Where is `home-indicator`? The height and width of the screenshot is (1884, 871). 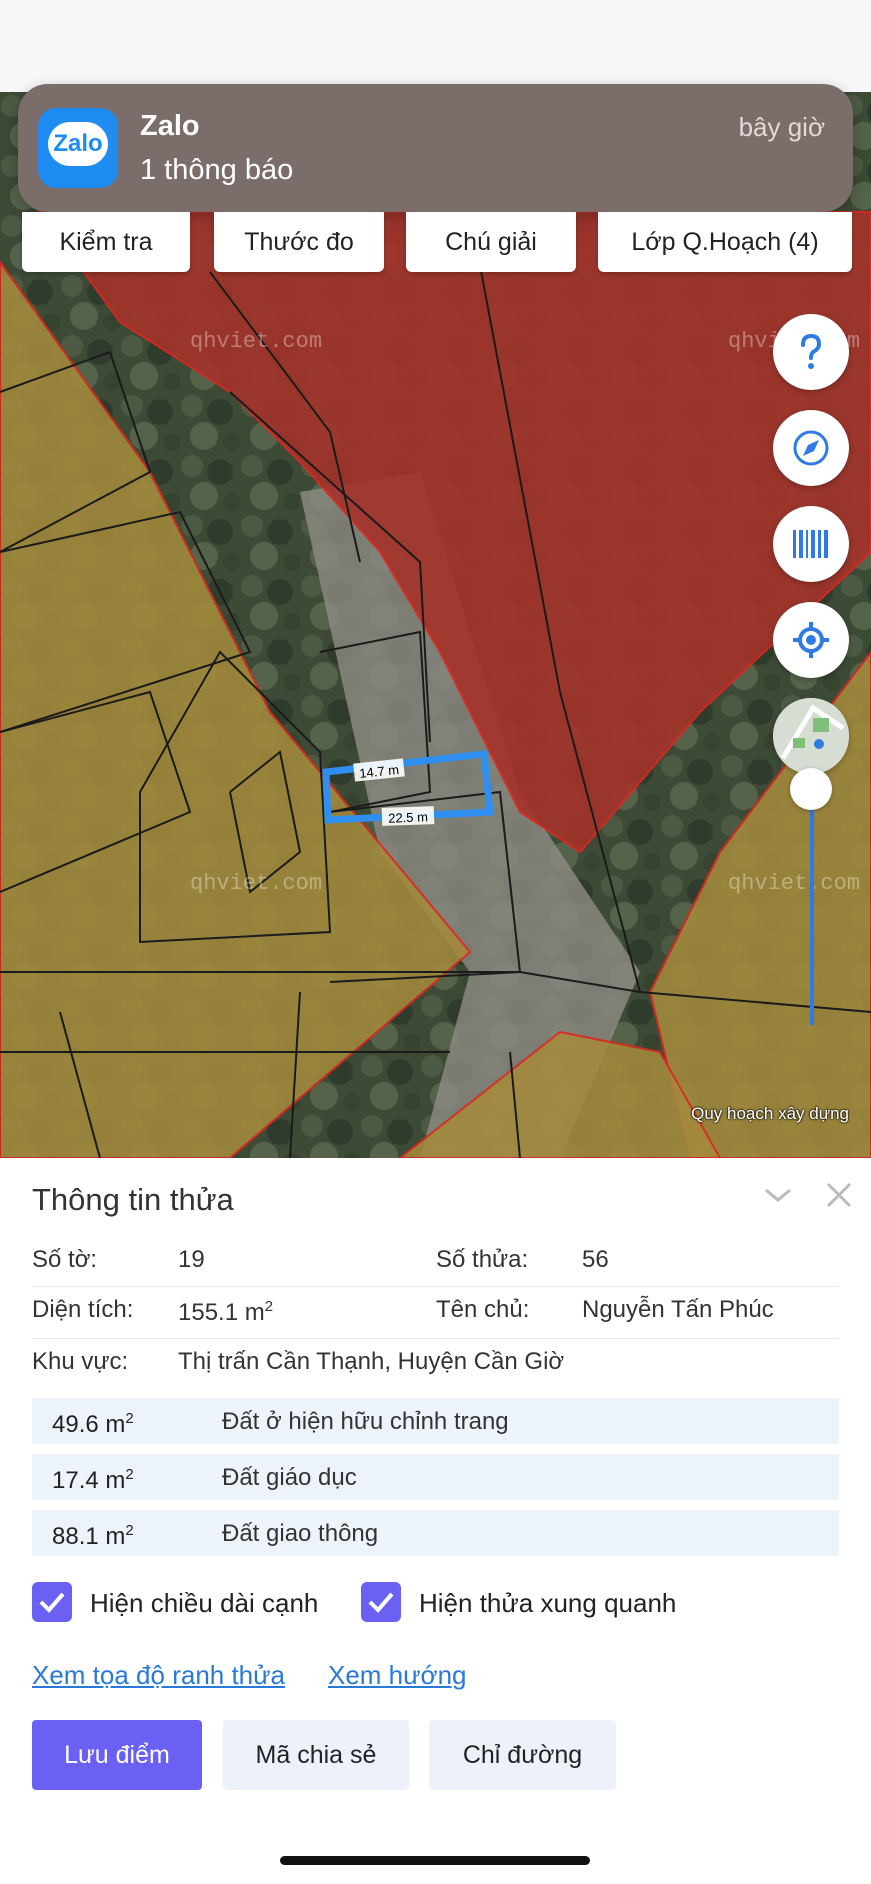 home-indicator is located at coordinates (435, 1860).